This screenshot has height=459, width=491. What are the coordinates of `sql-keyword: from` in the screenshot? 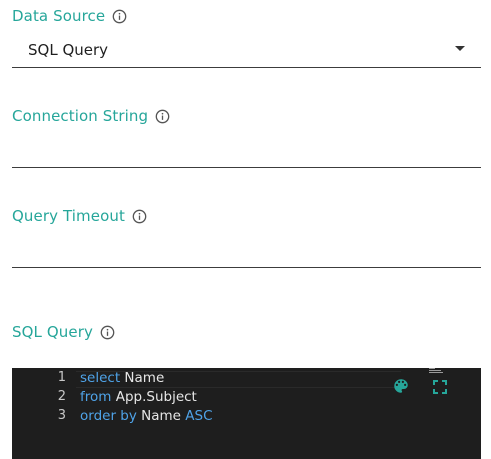 It's located at (96, 397).